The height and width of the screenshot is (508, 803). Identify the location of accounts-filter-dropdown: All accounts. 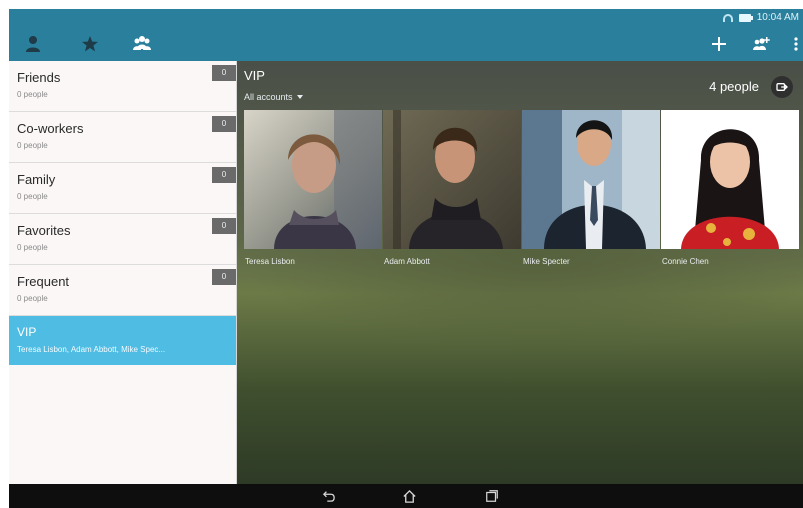
(273, 97).